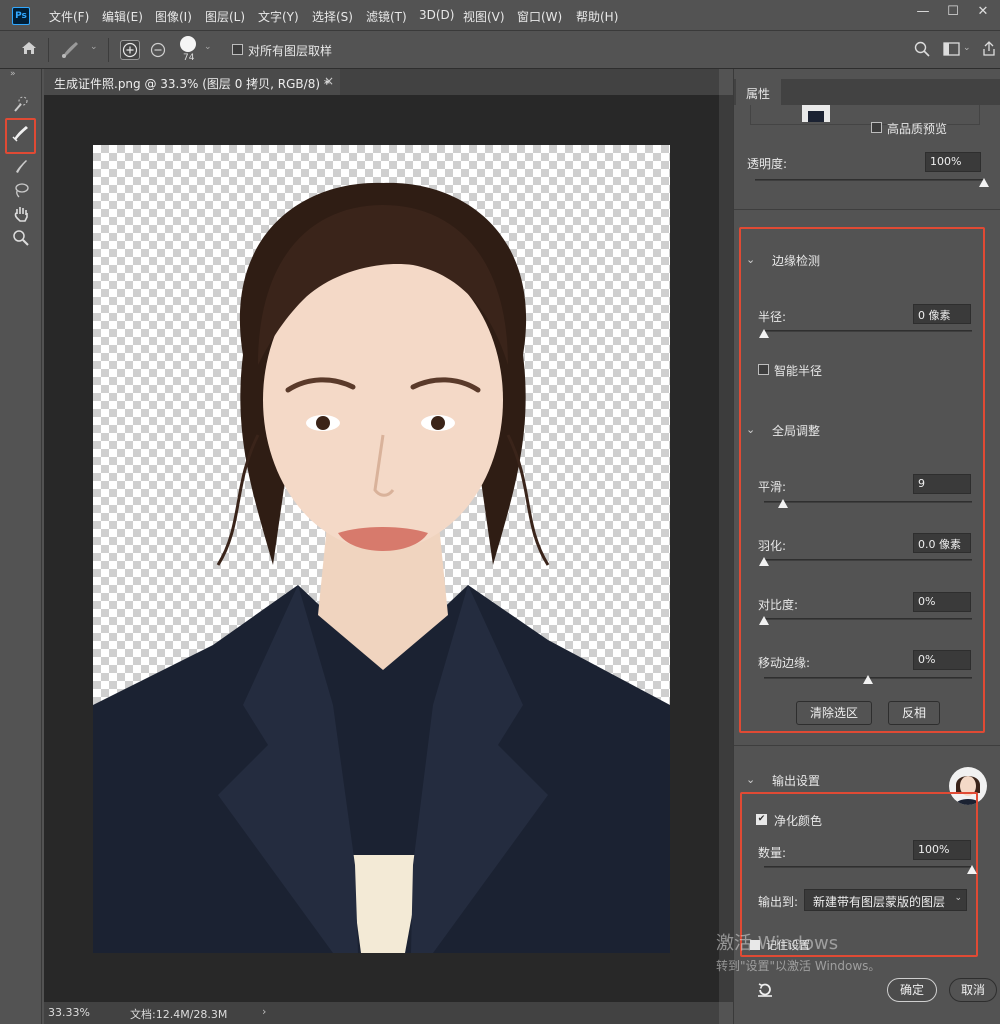 This screenshot has height=1024, width=1000. What do you see at coordinates (796, 260) in the screenshot?
I see `edge-detection-heading: 边缘检测` at bounding box center [796, 260].